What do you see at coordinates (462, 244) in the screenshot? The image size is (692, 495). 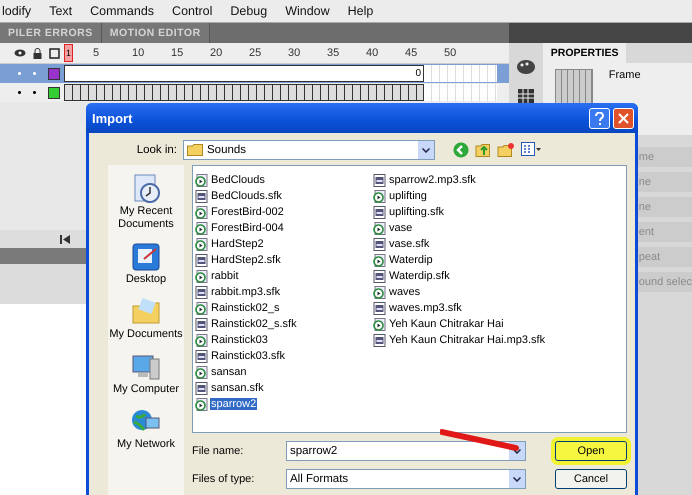 I see `file-item: vase.sfk` at bounding box center [462, 244].